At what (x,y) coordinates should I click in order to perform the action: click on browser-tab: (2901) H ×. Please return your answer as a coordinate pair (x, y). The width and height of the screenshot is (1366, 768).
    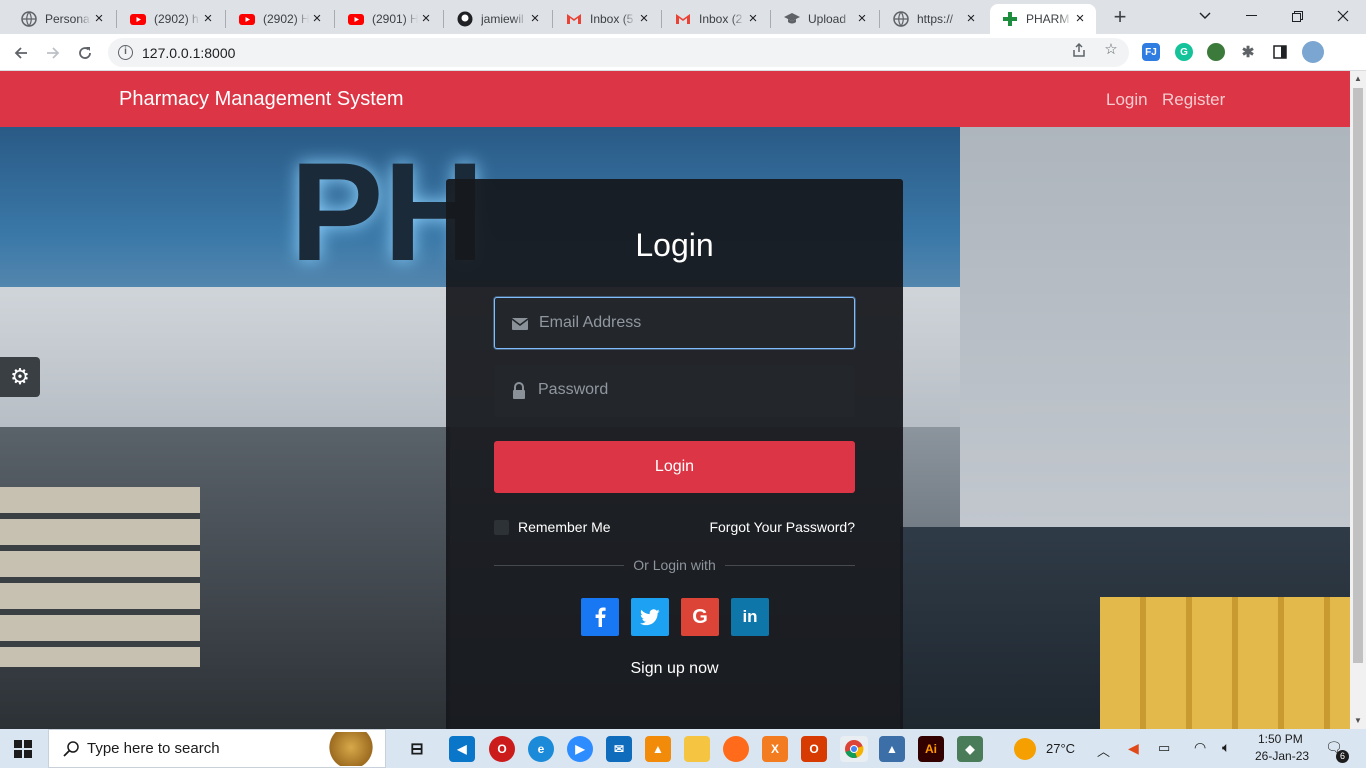
    Looking at the image, I should click on (389, 19).